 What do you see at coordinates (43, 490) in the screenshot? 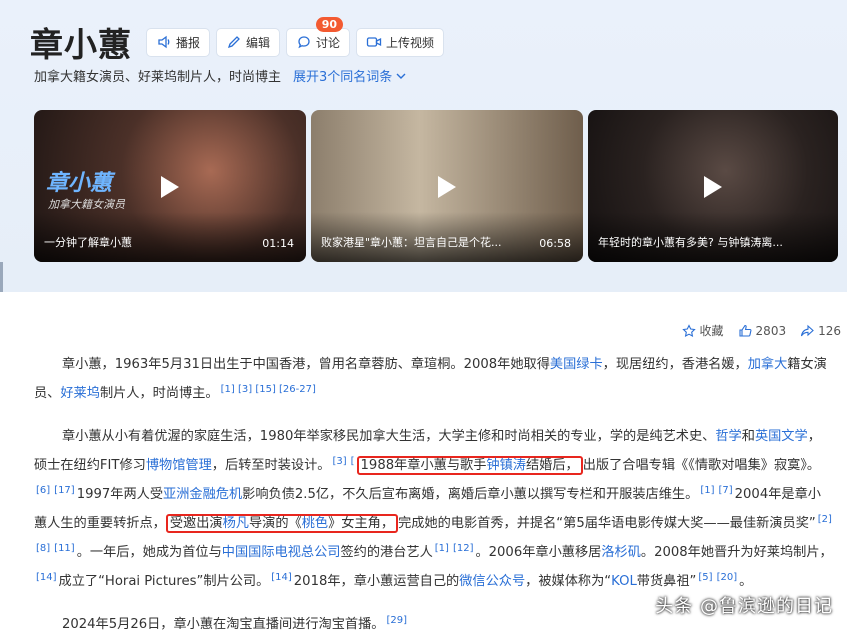
I see `citation: [6]` at bounding box center [43, 490].